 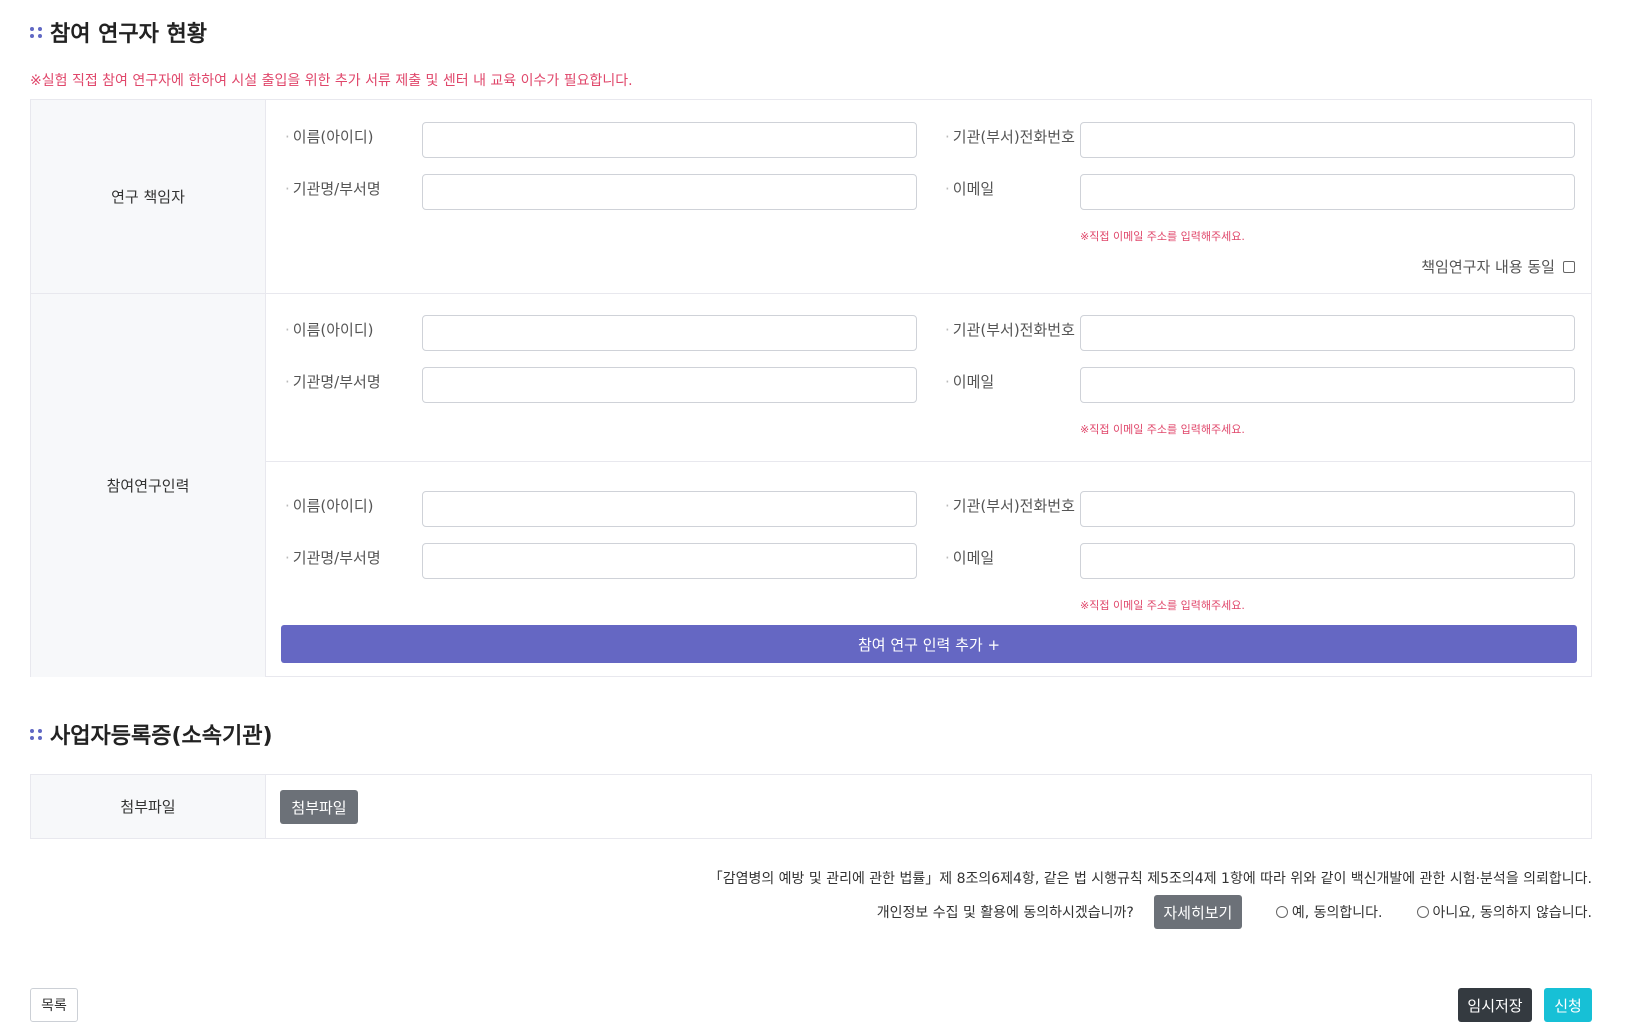 What do you see at coordinates (1162, 429) in the screenshot?
I see `participant1-email-hint: ※직접 이메일 주소를 입력해주세요.` at bounding box center [1162, 429].